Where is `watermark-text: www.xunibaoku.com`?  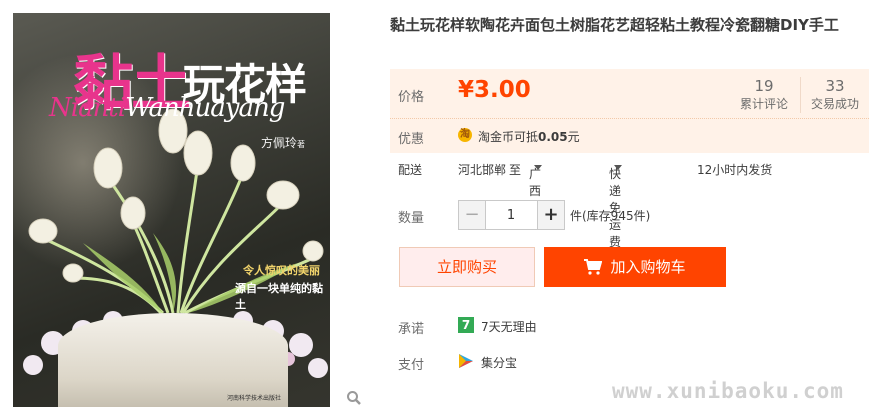
watermark-text: www.xunibaoku.com is located at coordinates (728, 391).